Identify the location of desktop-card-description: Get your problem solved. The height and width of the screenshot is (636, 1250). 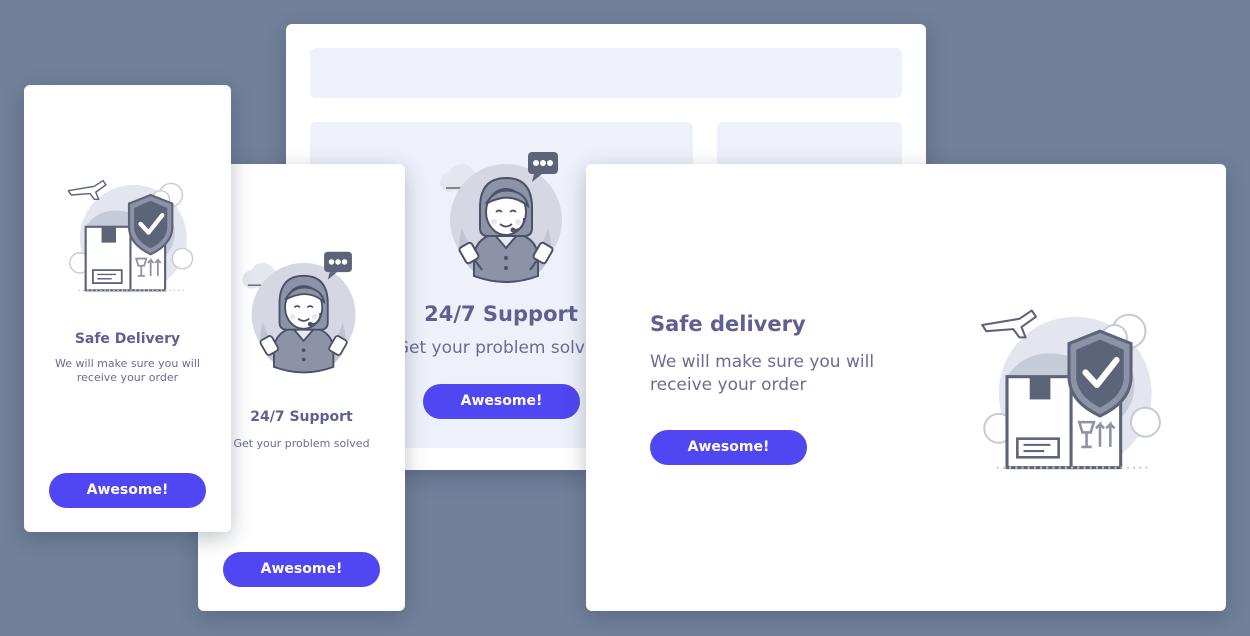
(501, 348).